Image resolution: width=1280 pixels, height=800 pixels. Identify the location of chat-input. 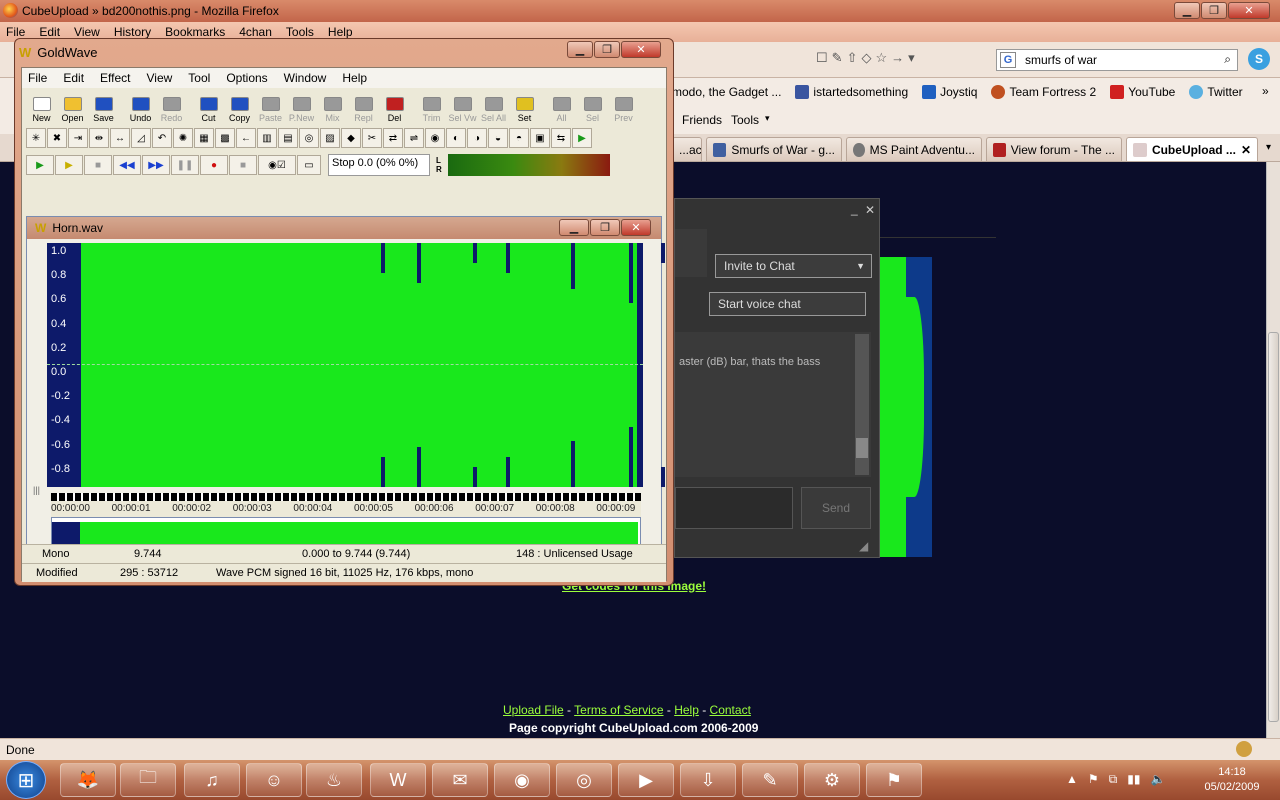
(734, 508).